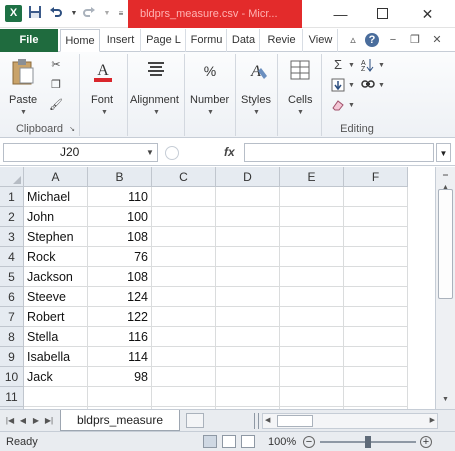 This screenshot has width=455, height=451. What do you see at coordinates (56, 65) in the screenshot?
I see `cut-icon: ✂` at bounding box center [56, 65].